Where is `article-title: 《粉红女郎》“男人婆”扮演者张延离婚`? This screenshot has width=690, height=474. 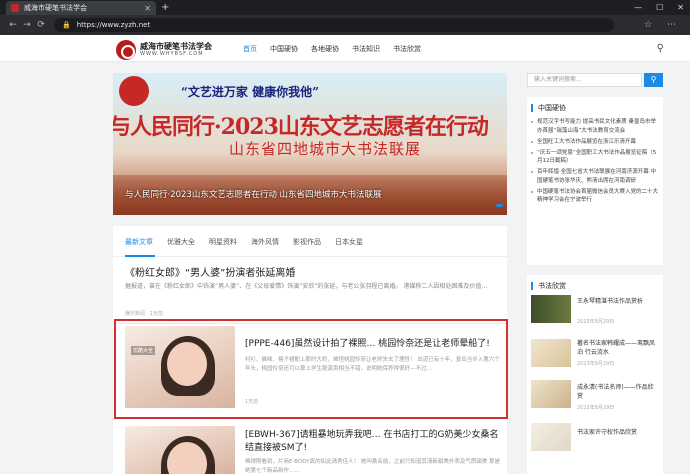
article-title: 《粉红女郎》“男人婆”扮演者张延离婚 is located at coordinates (210, 271).